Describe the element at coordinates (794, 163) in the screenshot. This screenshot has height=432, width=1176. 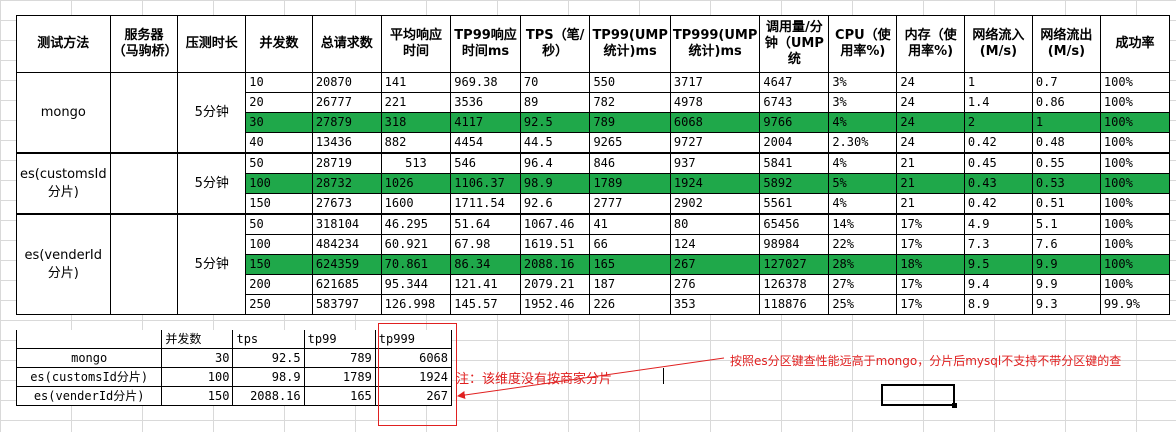
I see `table-cell: 5841` at that location.